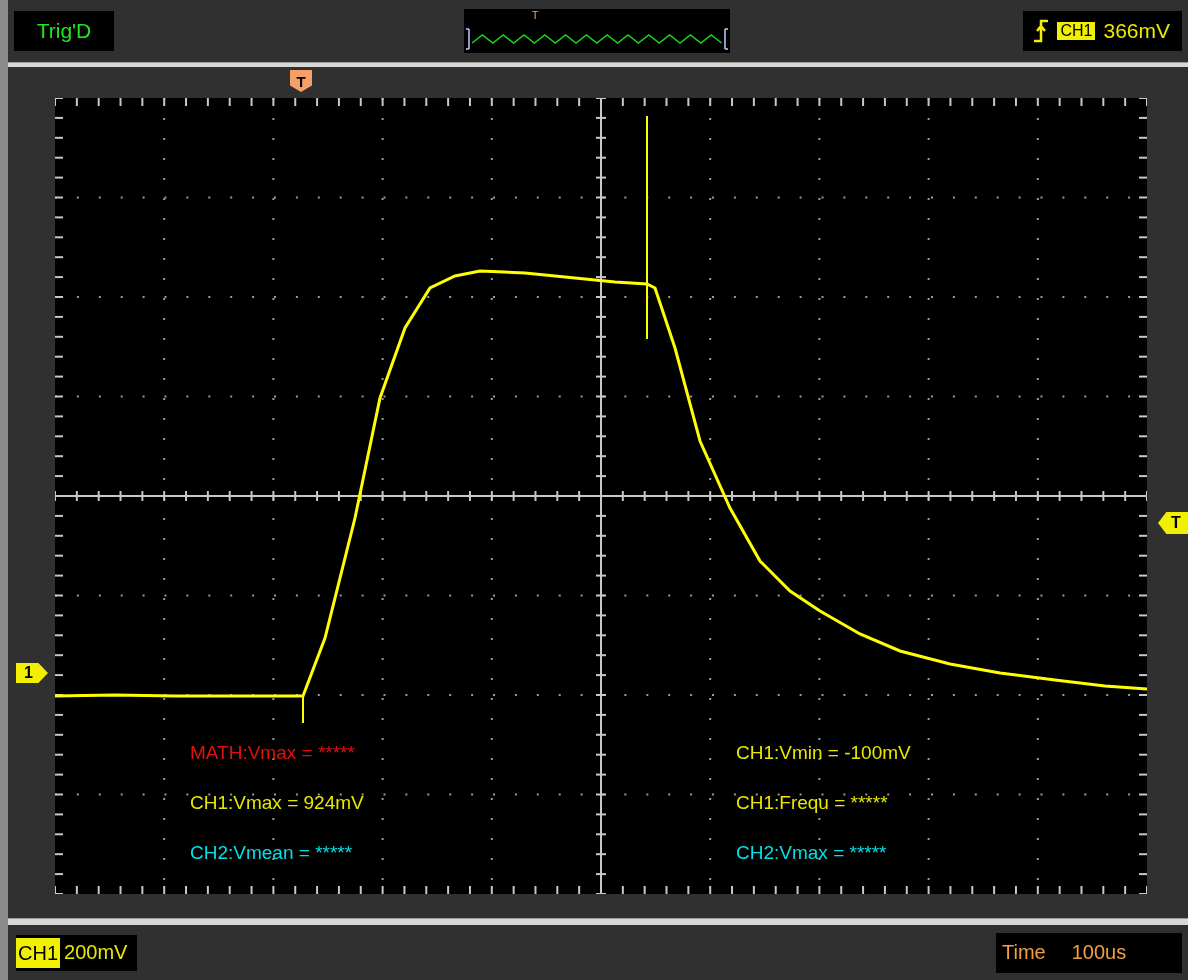  Describe the element at coordinates (301, 81) in the screenshot. I see `trigger-position-marker: T` at that location.